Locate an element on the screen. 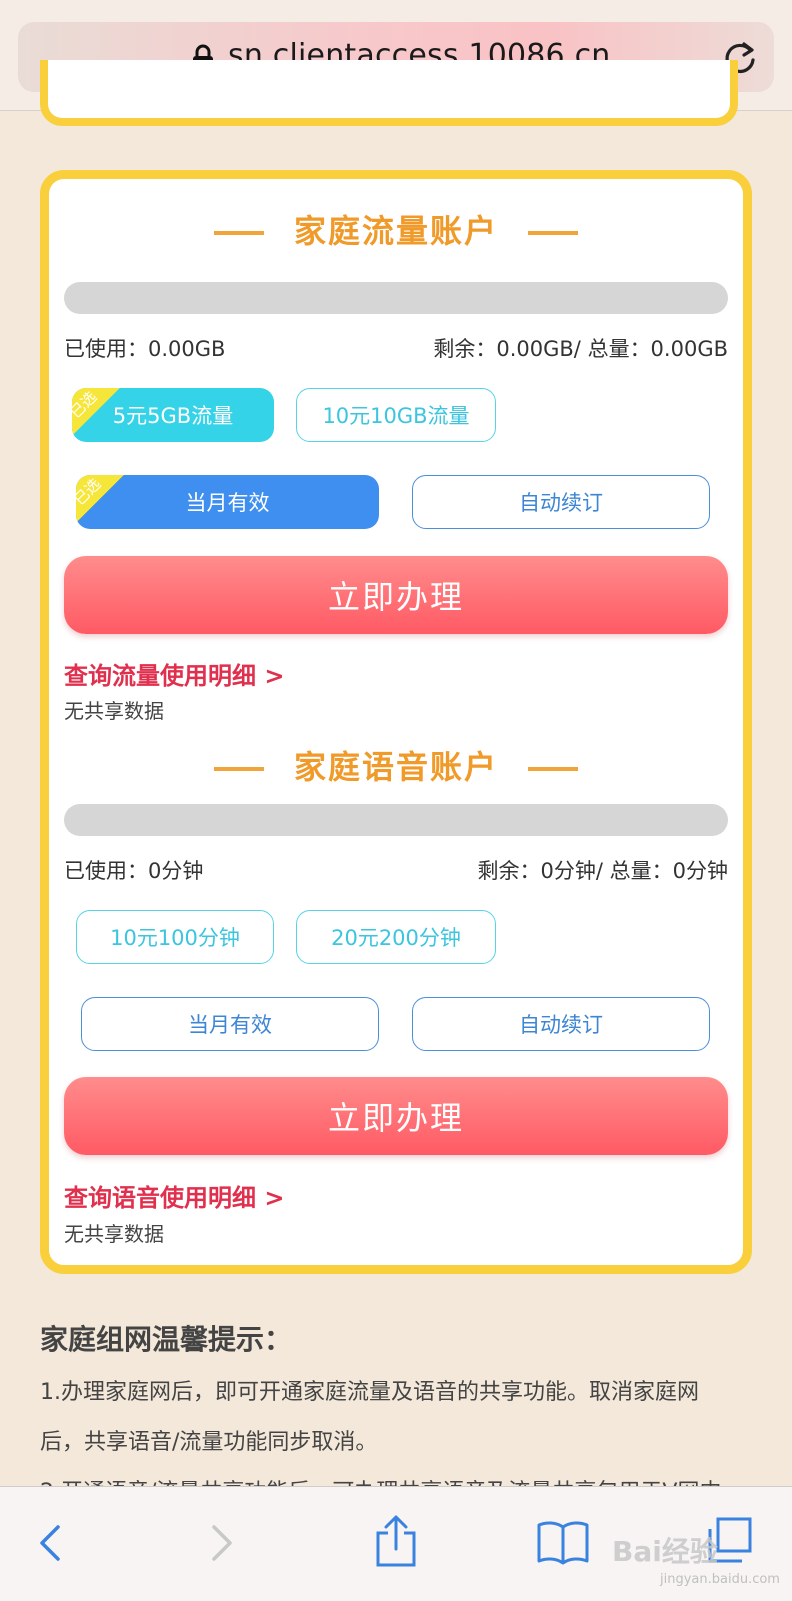 The width and height of the screenshot is (792, 1601). tips-line: 后，共享语音/流量功能同步取消。 is located at coordinates (209, 1442).